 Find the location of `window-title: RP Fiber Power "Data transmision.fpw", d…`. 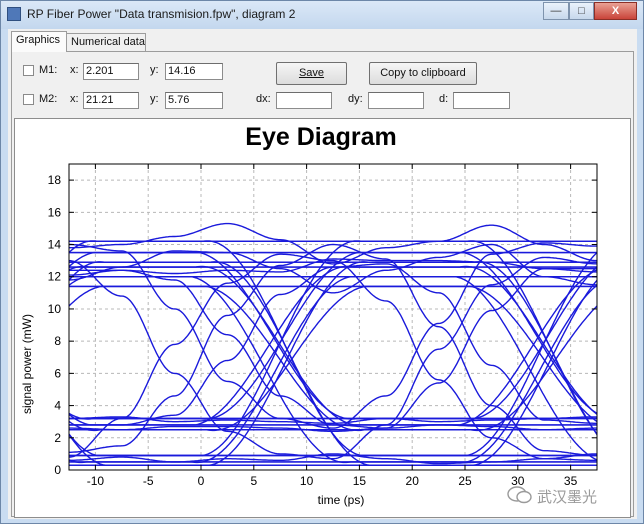

window-title: RP Fiber Power "Data transmision.fpw", d… is located at coordinates (161, 14).